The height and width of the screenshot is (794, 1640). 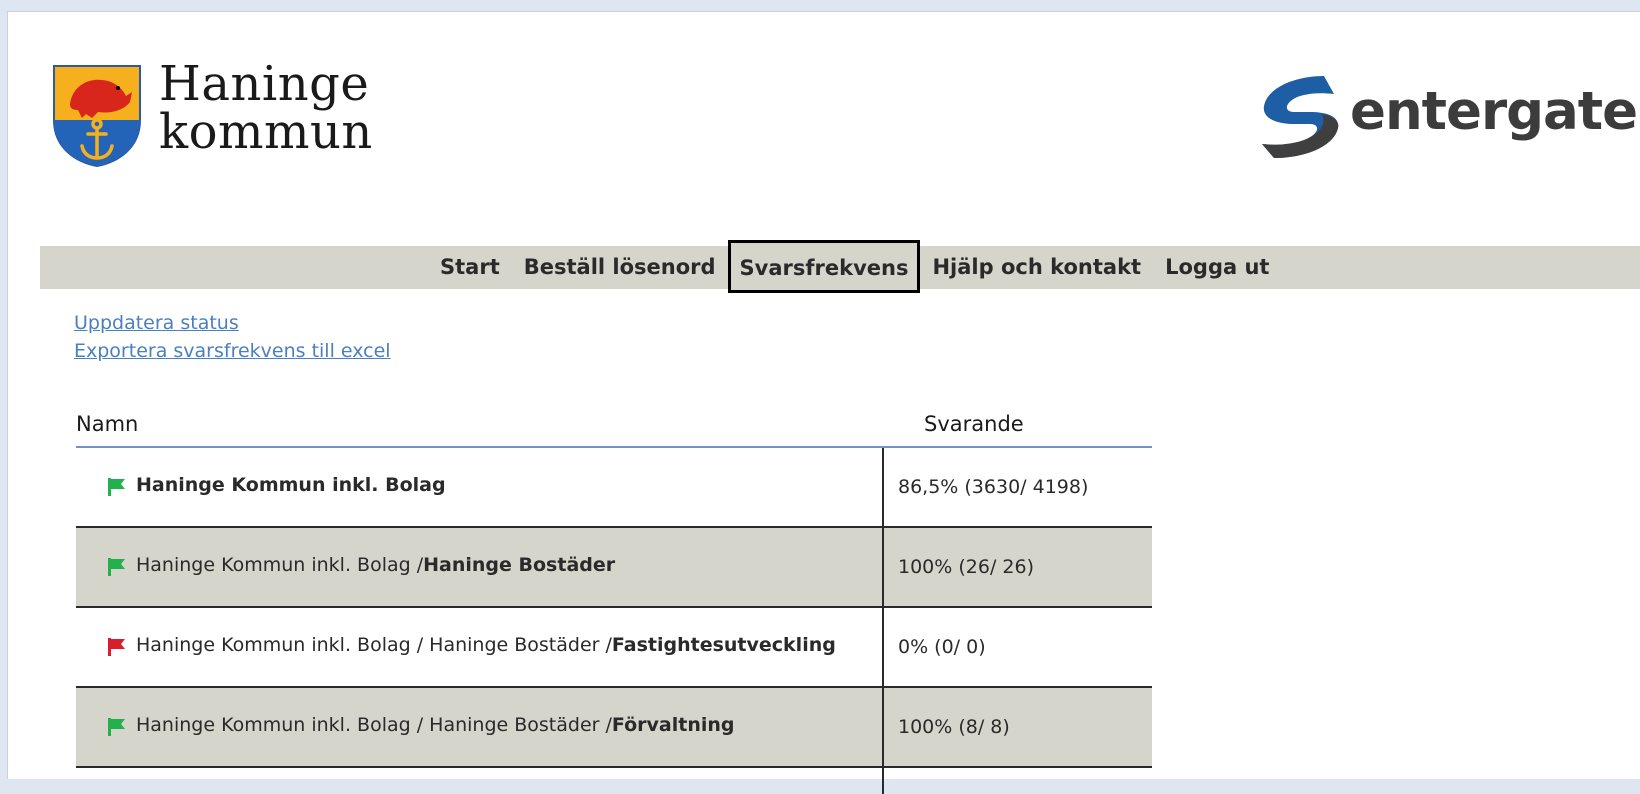 What do you see at coordinates (232, 351) in the screenshot?
I see `export-excel-link: Exportera svarsfrekvens till excel` at bounding box center [232, 351].